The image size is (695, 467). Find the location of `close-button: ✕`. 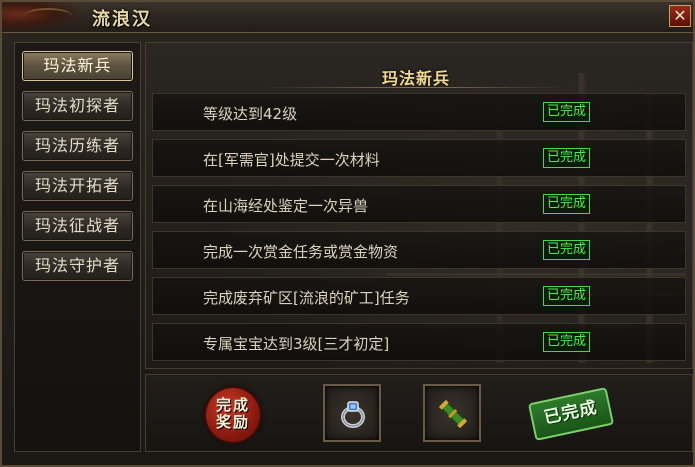

close-button: ✕ is located at coordinates (680, 16).